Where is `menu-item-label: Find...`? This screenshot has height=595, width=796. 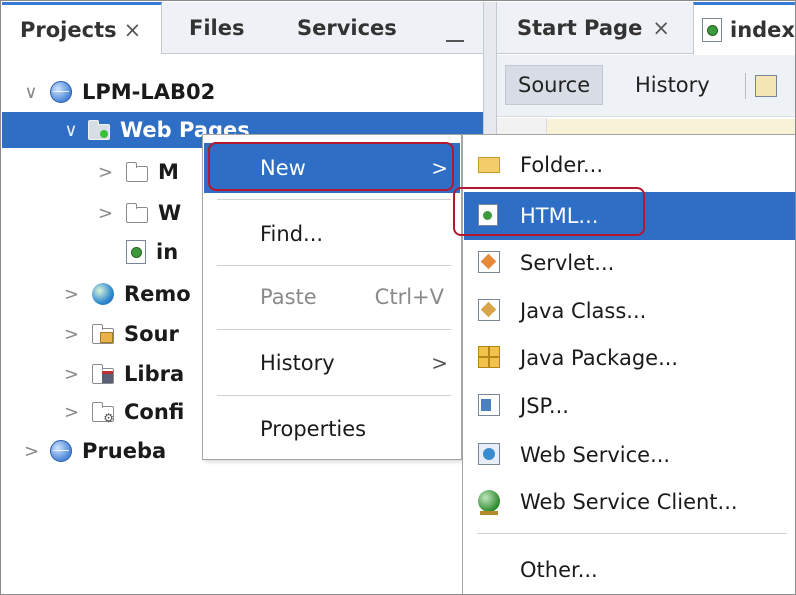 menu-item-label: Find... is located at coordinates (292, 234).